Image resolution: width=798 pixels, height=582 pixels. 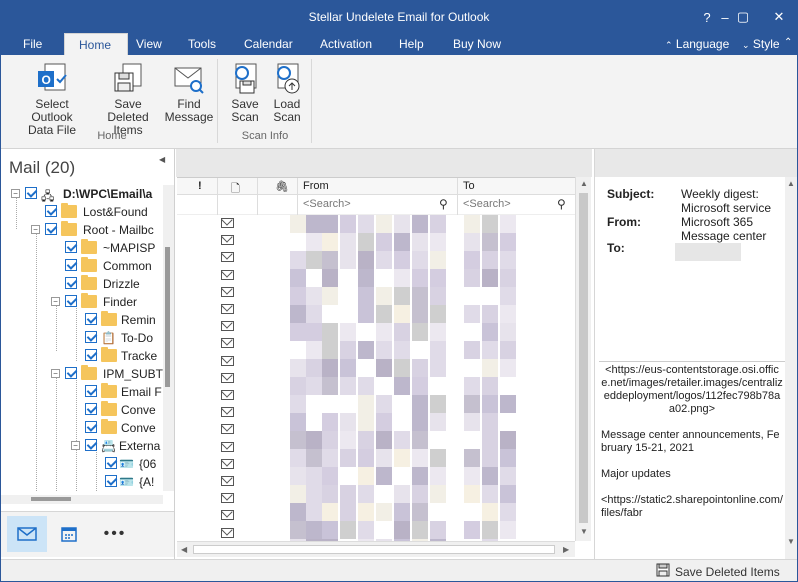 I want to click on mail-list-vscrollbar: ▲ ▼, so click(x=583, y=359).